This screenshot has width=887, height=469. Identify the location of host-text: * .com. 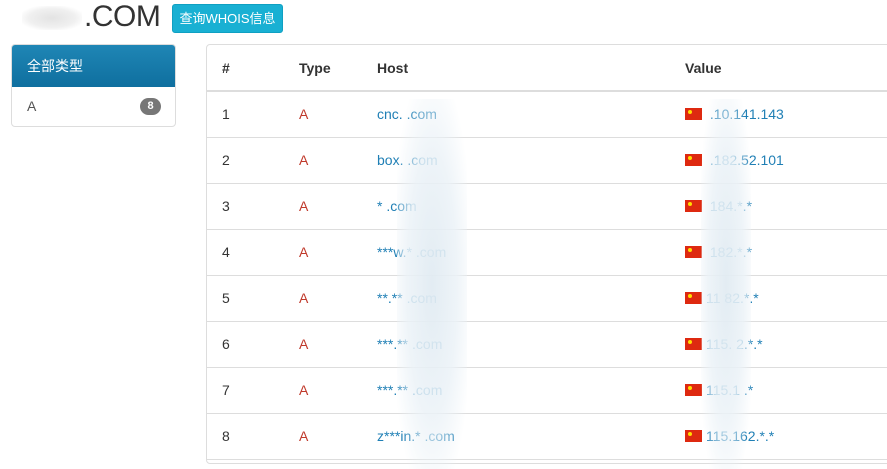
(397, 206).